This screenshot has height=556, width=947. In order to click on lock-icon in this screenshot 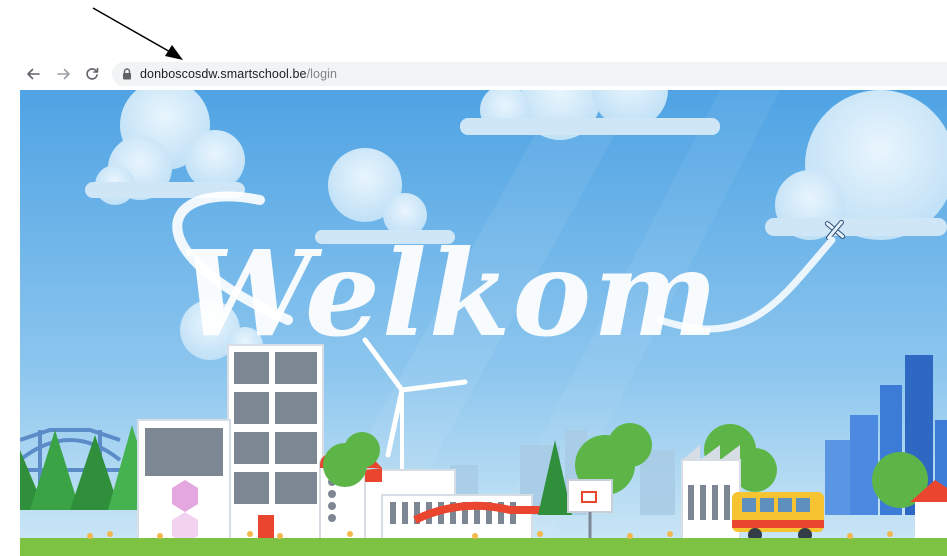, I will do `click(127, 74)`.